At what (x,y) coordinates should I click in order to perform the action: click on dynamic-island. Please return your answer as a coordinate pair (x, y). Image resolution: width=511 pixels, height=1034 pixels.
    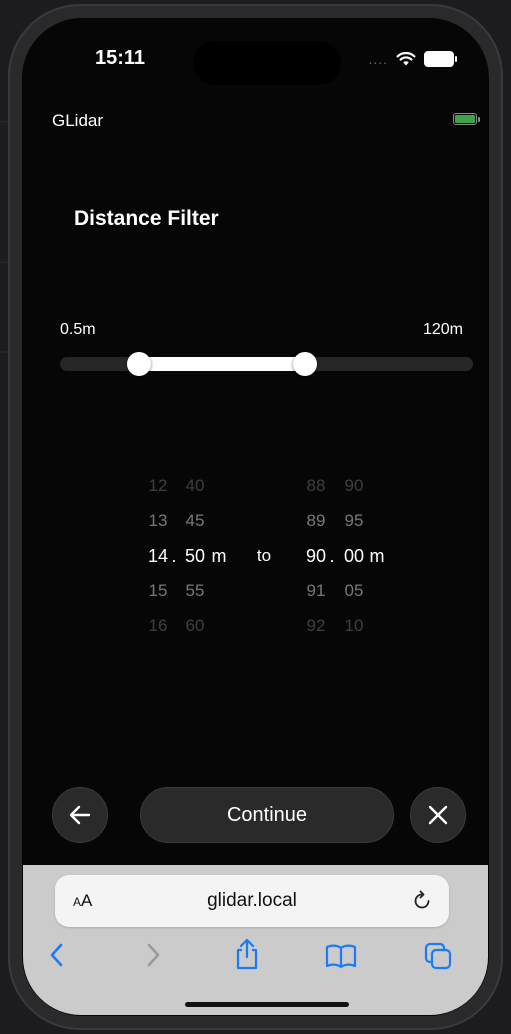
    Looking at the image, I should click on (267, 63).